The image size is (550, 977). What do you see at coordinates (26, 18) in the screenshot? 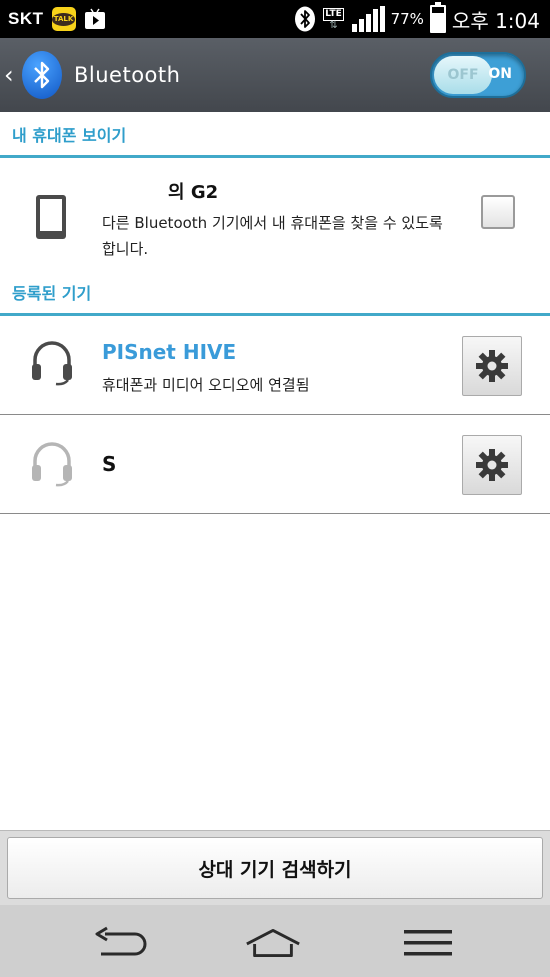
I see `carrier-label: SKT` at bounding box center [26, 18].